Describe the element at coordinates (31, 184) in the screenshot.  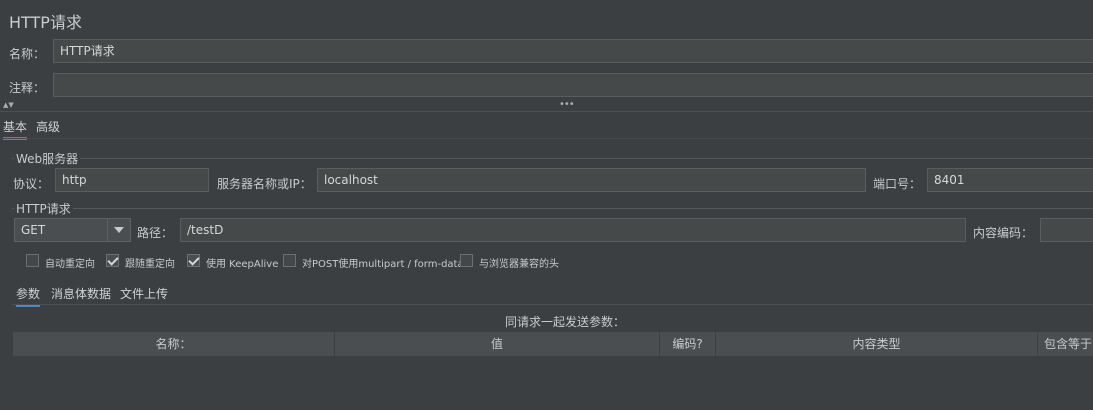
I see `protocol-label: 协议：` at that location.